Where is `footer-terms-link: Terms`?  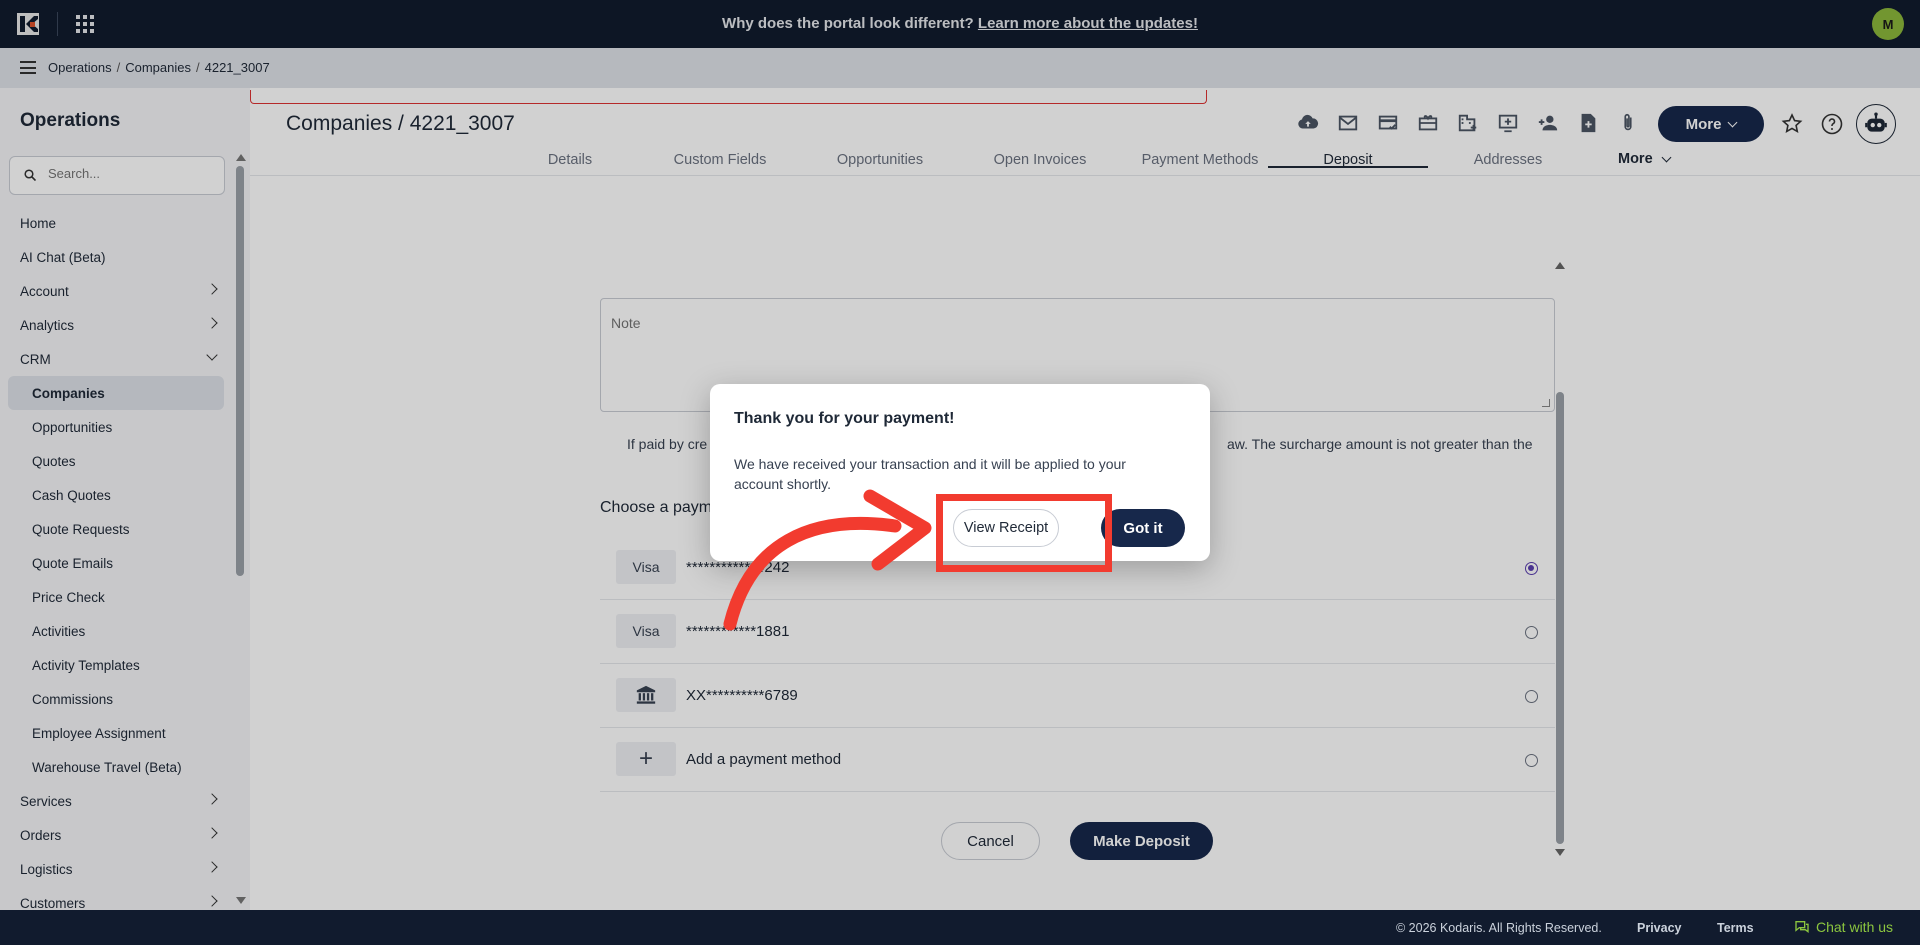
footer-terms-link: Terms is located at coordinates (1735, 928).